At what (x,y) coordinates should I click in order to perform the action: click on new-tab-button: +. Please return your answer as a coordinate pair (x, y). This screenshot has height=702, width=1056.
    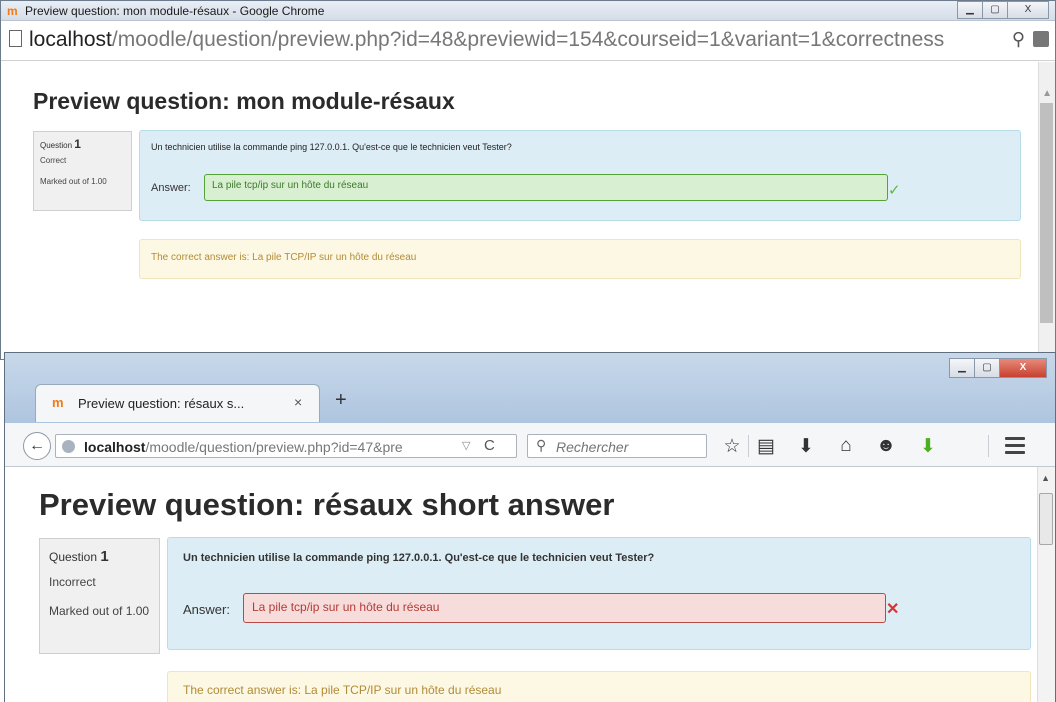
    Looking at the image, I should click on (341, 400).